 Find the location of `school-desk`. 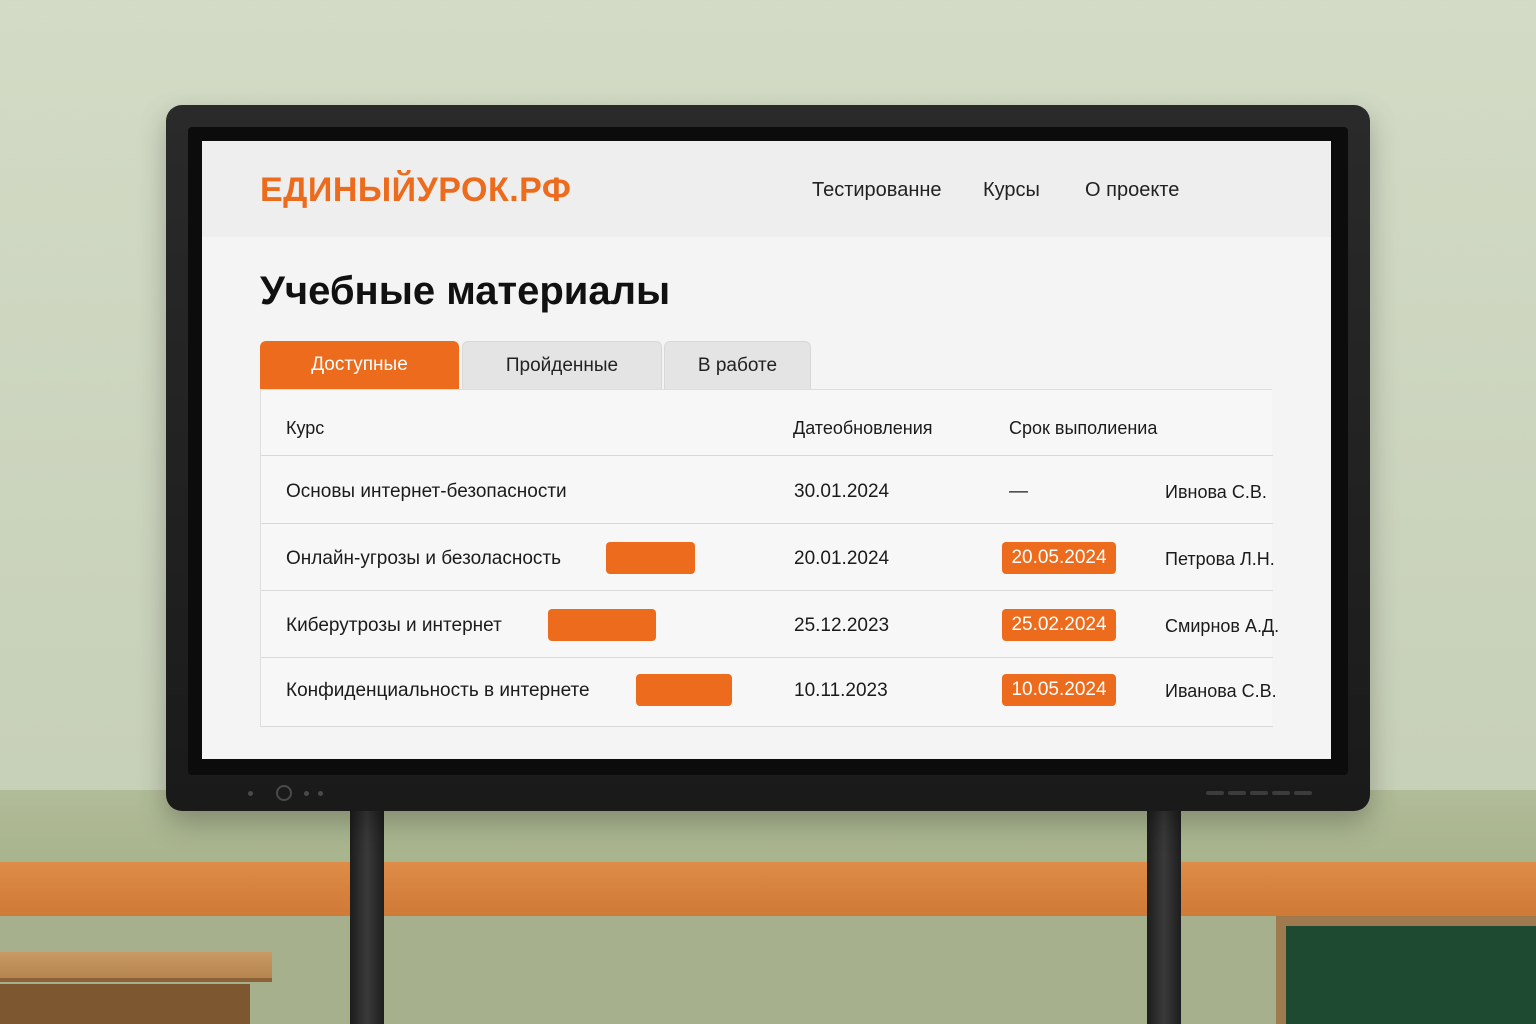

school-desk is located at coordinates (136, 988).